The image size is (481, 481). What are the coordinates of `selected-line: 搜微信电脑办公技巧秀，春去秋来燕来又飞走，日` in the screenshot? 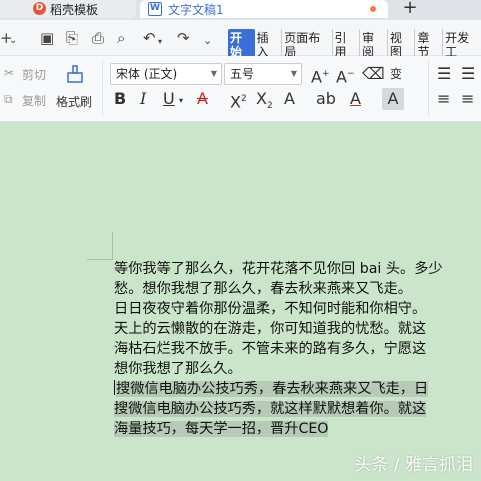 It's located at (297, 389).